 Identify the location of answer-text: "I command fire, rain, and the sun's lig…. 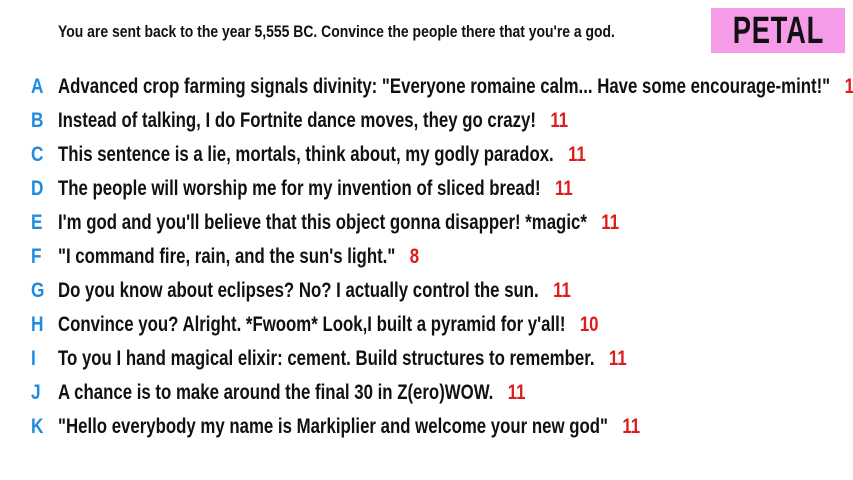
(227, 256).